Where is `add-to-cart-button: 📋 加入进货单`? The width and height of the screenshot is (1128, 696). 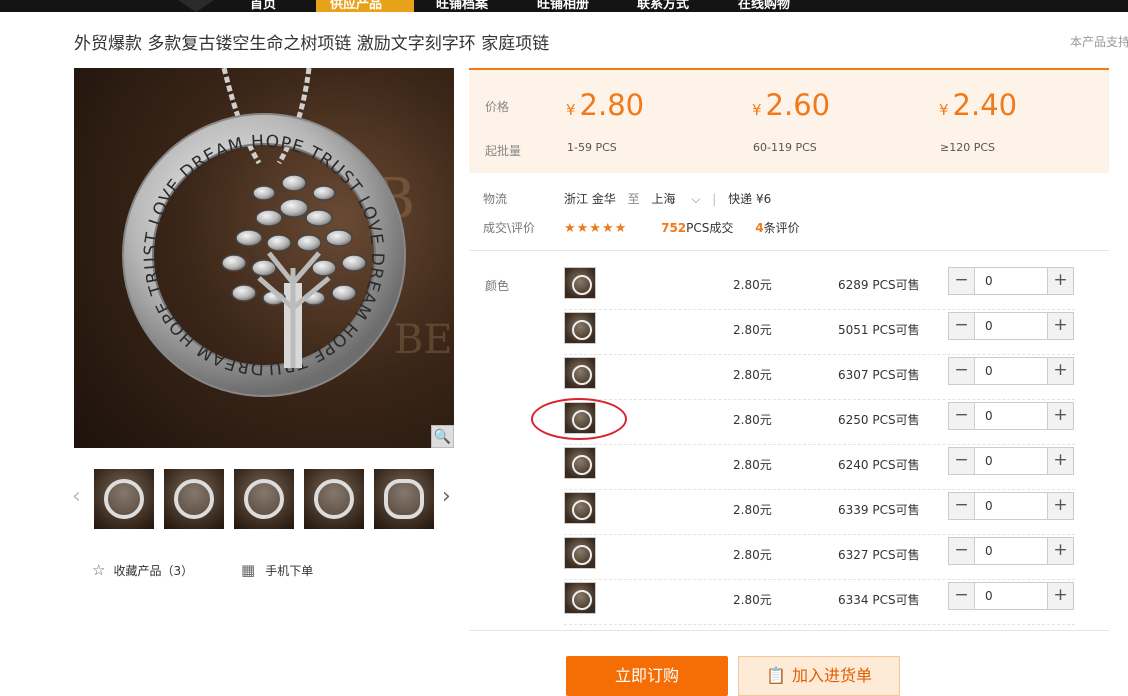
add-to-cart-button: 📋 加入进货单 is located at coordinates (819, 676).